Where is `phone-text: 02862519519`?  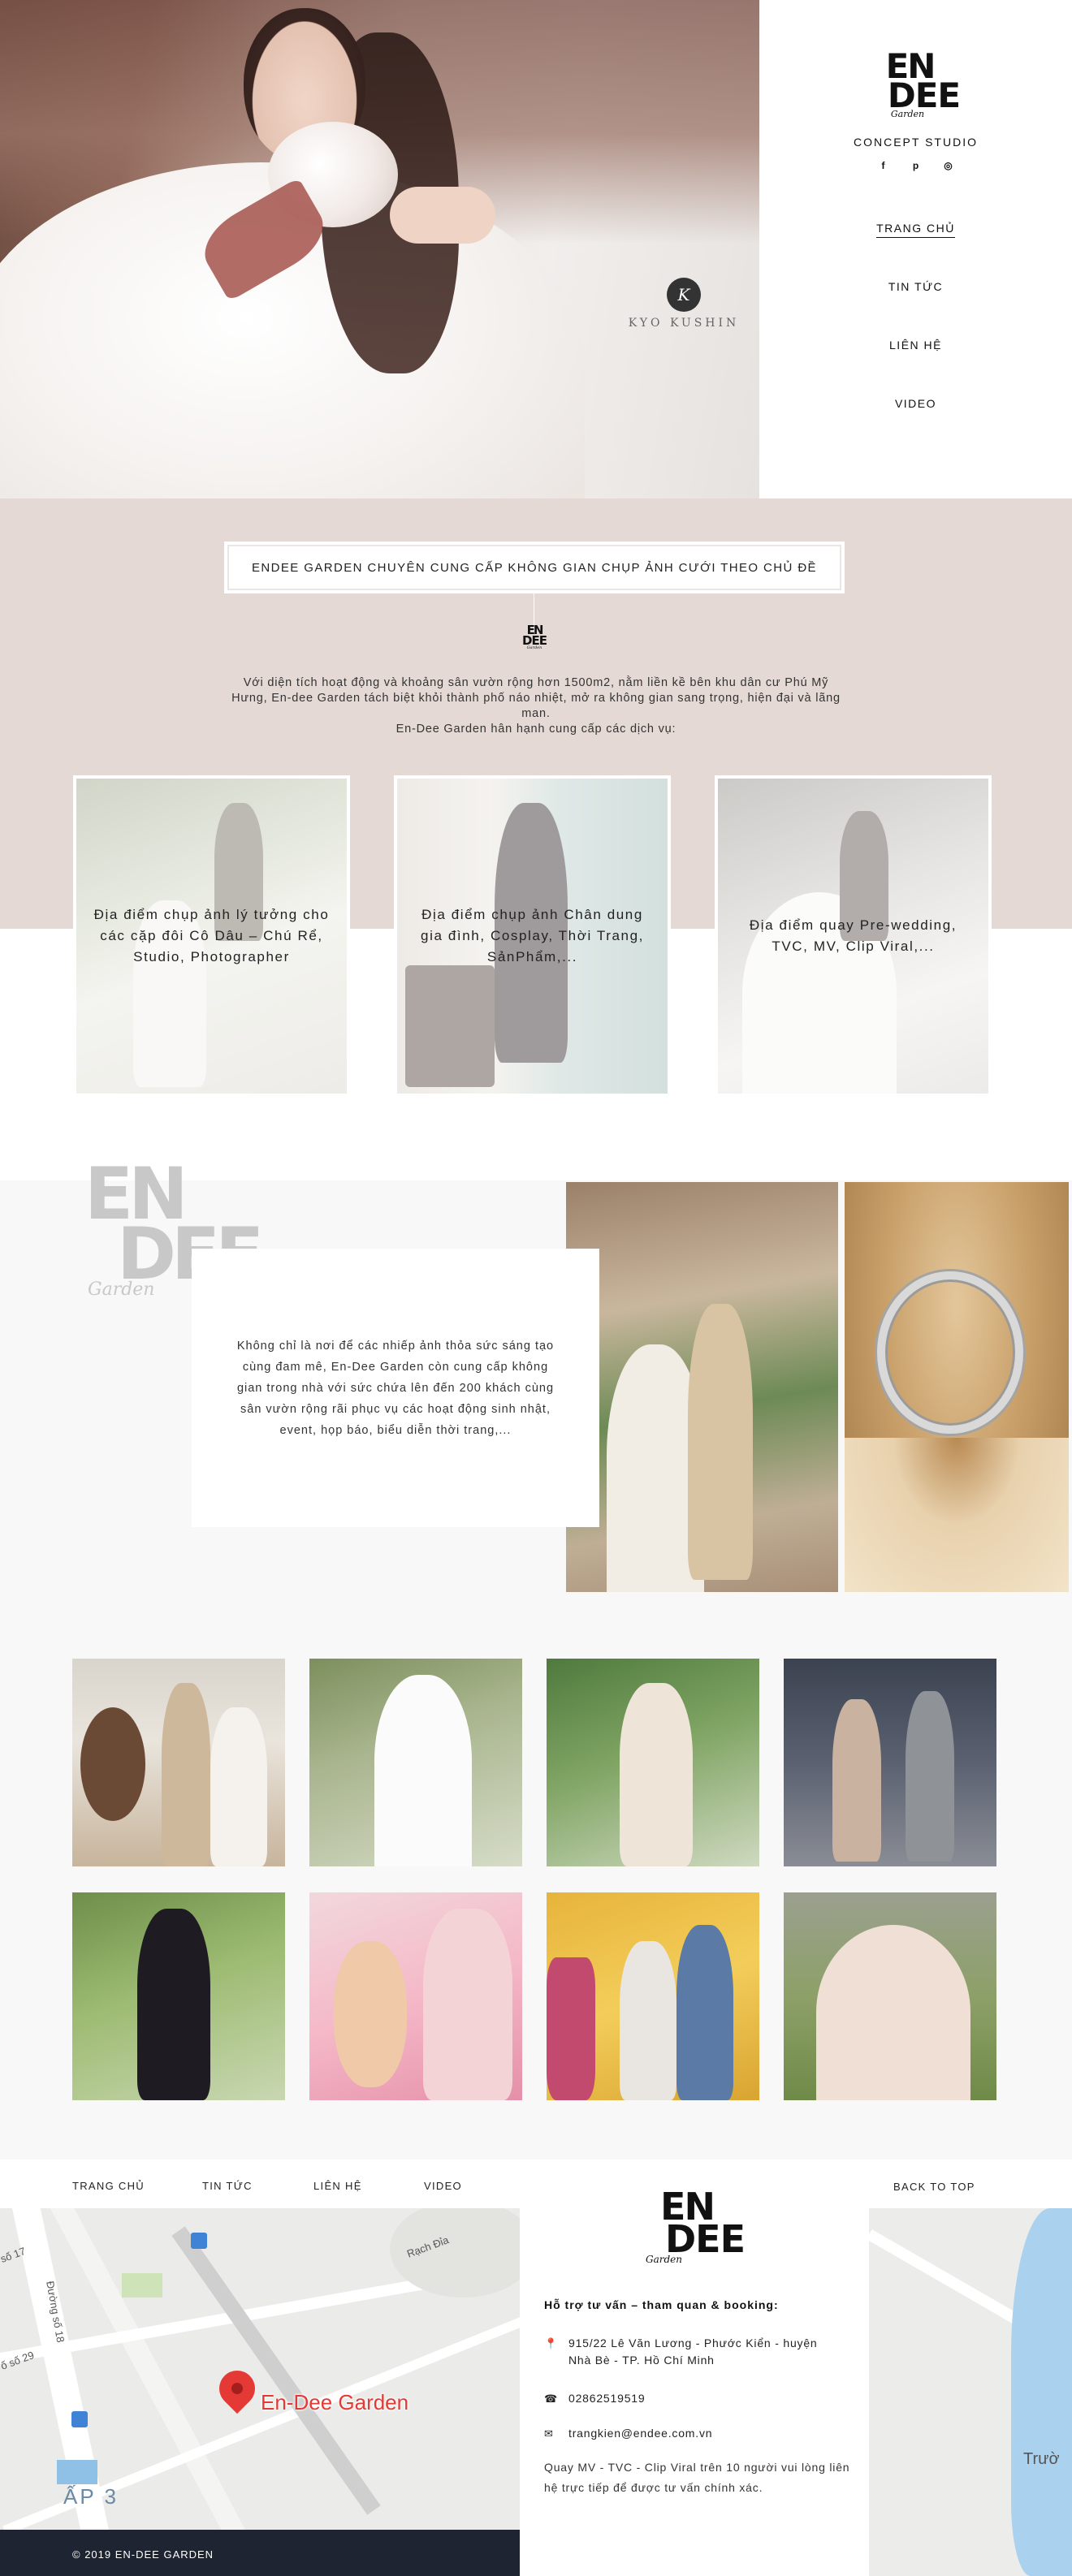
phone-text: 02862519519 is located at coordinates (607, 2398).